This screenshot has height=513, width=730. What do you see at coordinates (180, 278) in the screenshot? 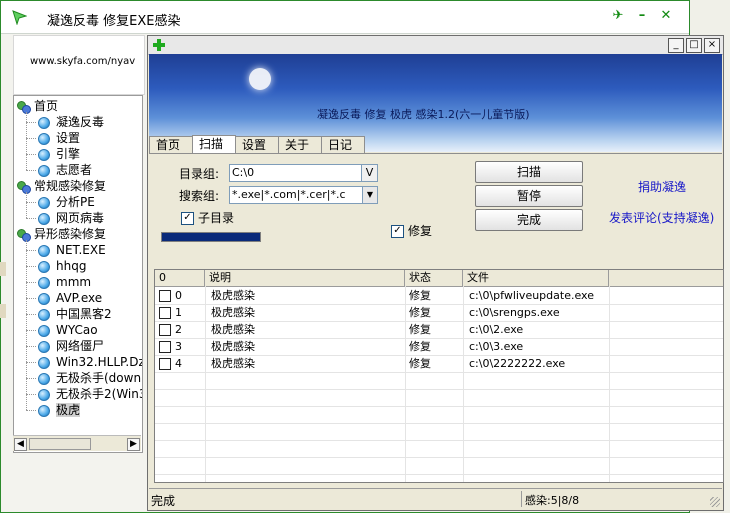
I see `col-header-id: 0` at bounding box center [180, 278].